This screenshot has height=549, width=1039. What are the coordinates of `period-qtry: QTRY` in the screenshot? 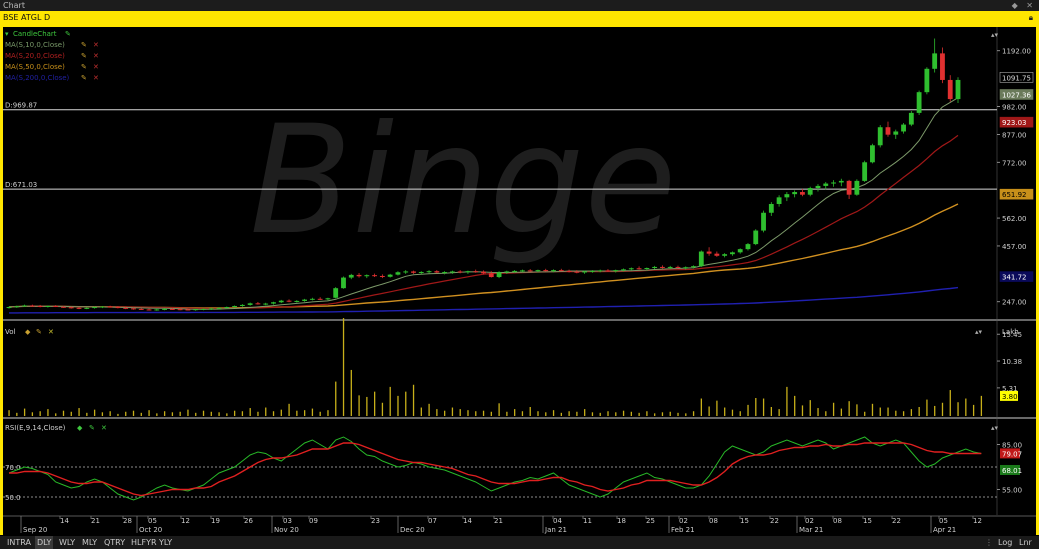 It's located at (114, 542).